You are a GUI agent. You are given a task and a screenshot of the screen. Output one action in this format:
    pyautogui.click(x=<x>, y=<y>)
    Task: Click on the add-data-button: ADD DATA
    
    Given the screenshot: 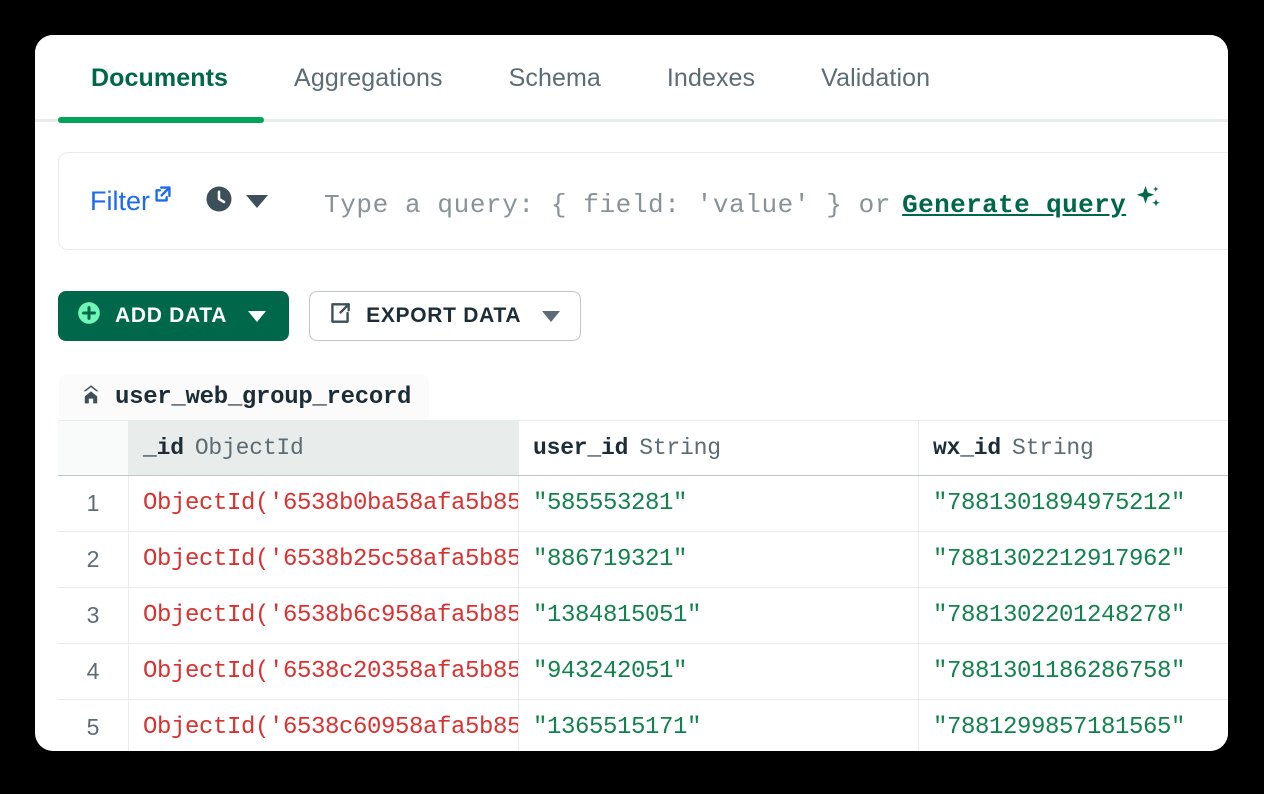 What is the action you would take?
    pyautogui.click(x=174, y=316)
    